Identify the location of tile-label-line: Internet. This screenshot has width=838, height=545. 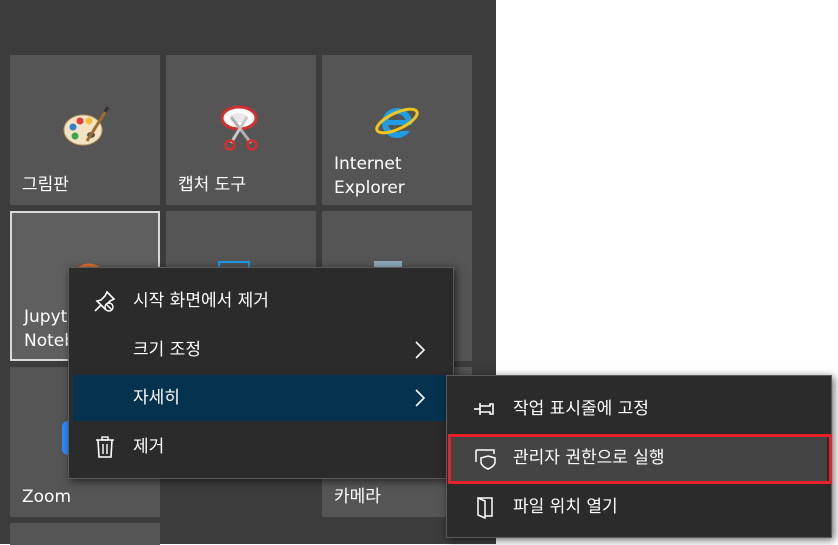
(368, 164).